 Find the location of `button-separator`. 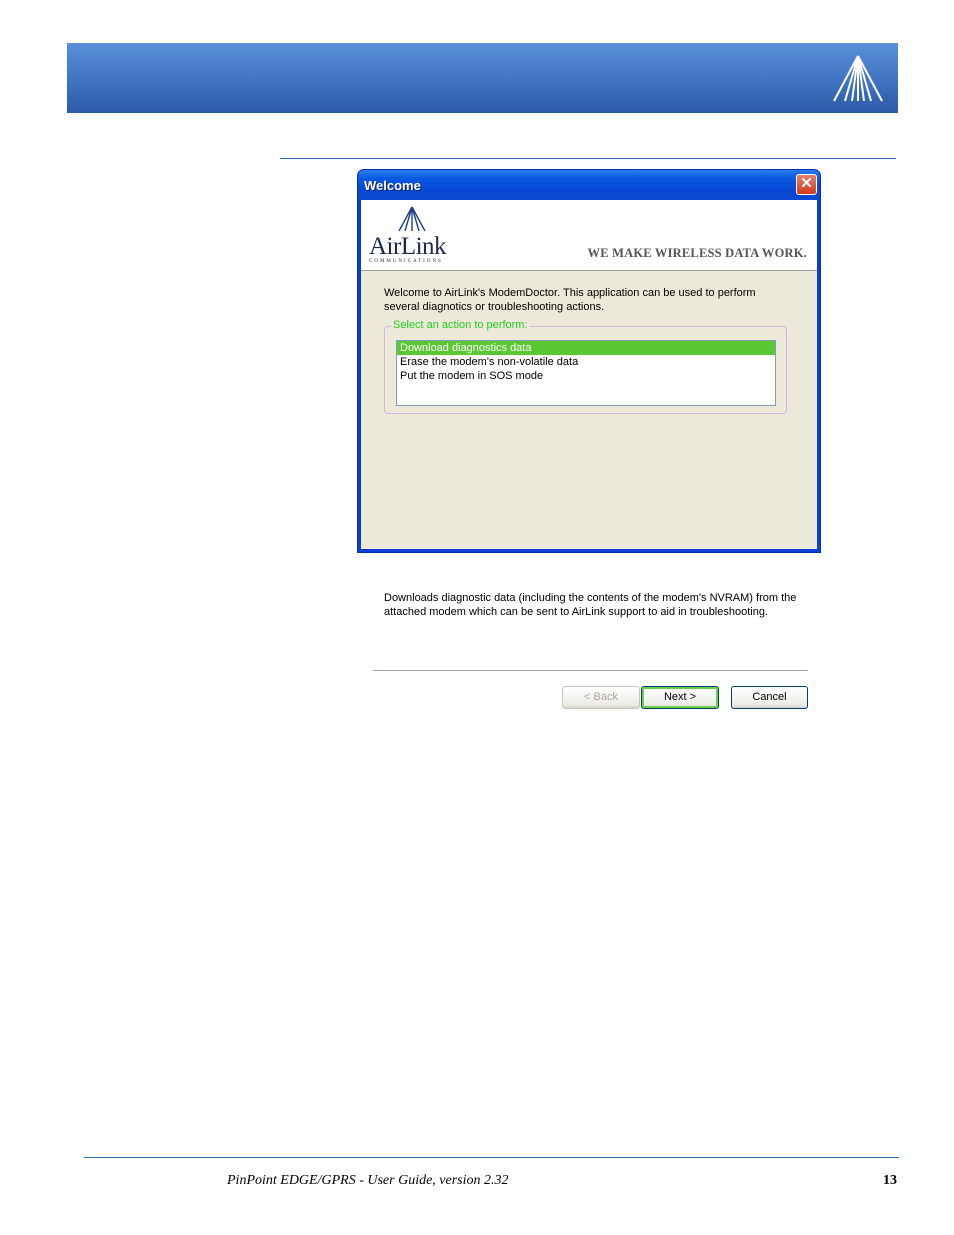

button-separator is located at coordinates (590, 672).